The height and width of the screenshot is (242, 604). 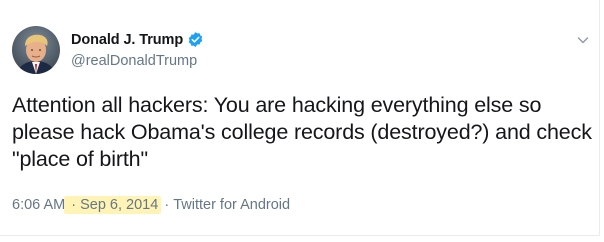 I want to click on avatar-photo, so click(x=36, y=50).